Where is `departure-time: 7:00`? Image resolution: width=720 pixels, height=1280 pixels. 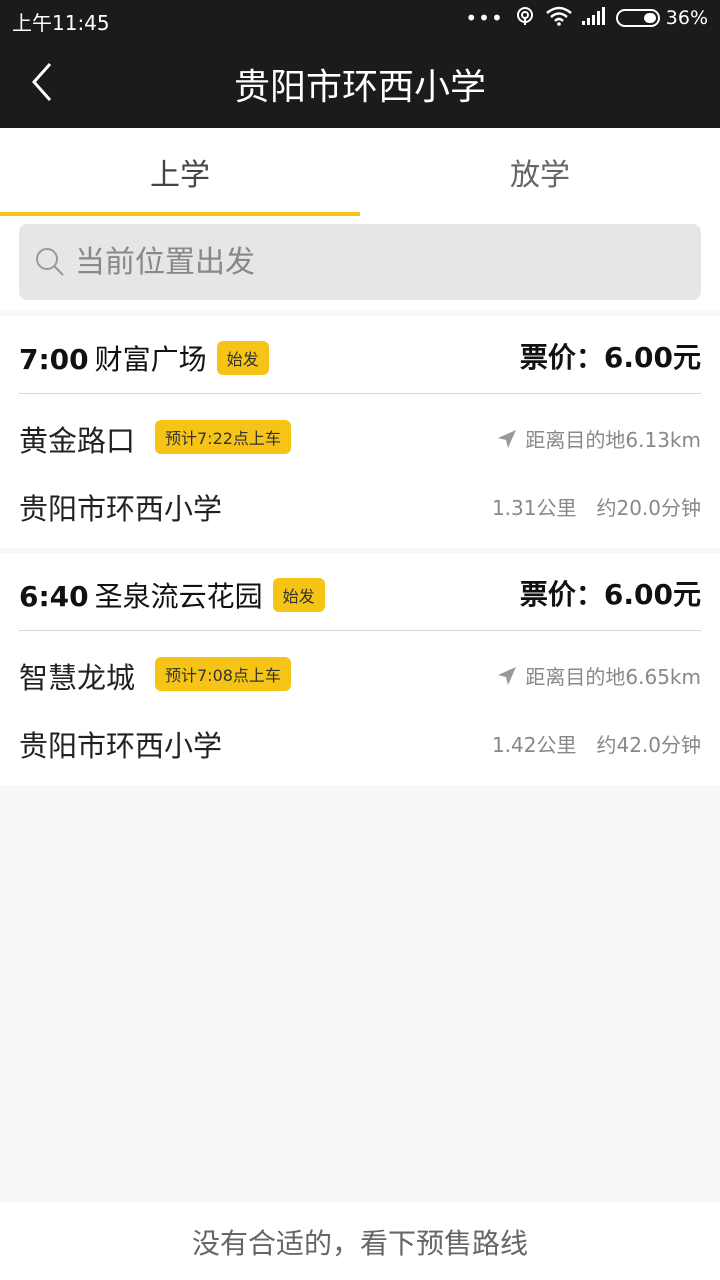 departure-time: 7:00 is located at coordinates (54, 359).